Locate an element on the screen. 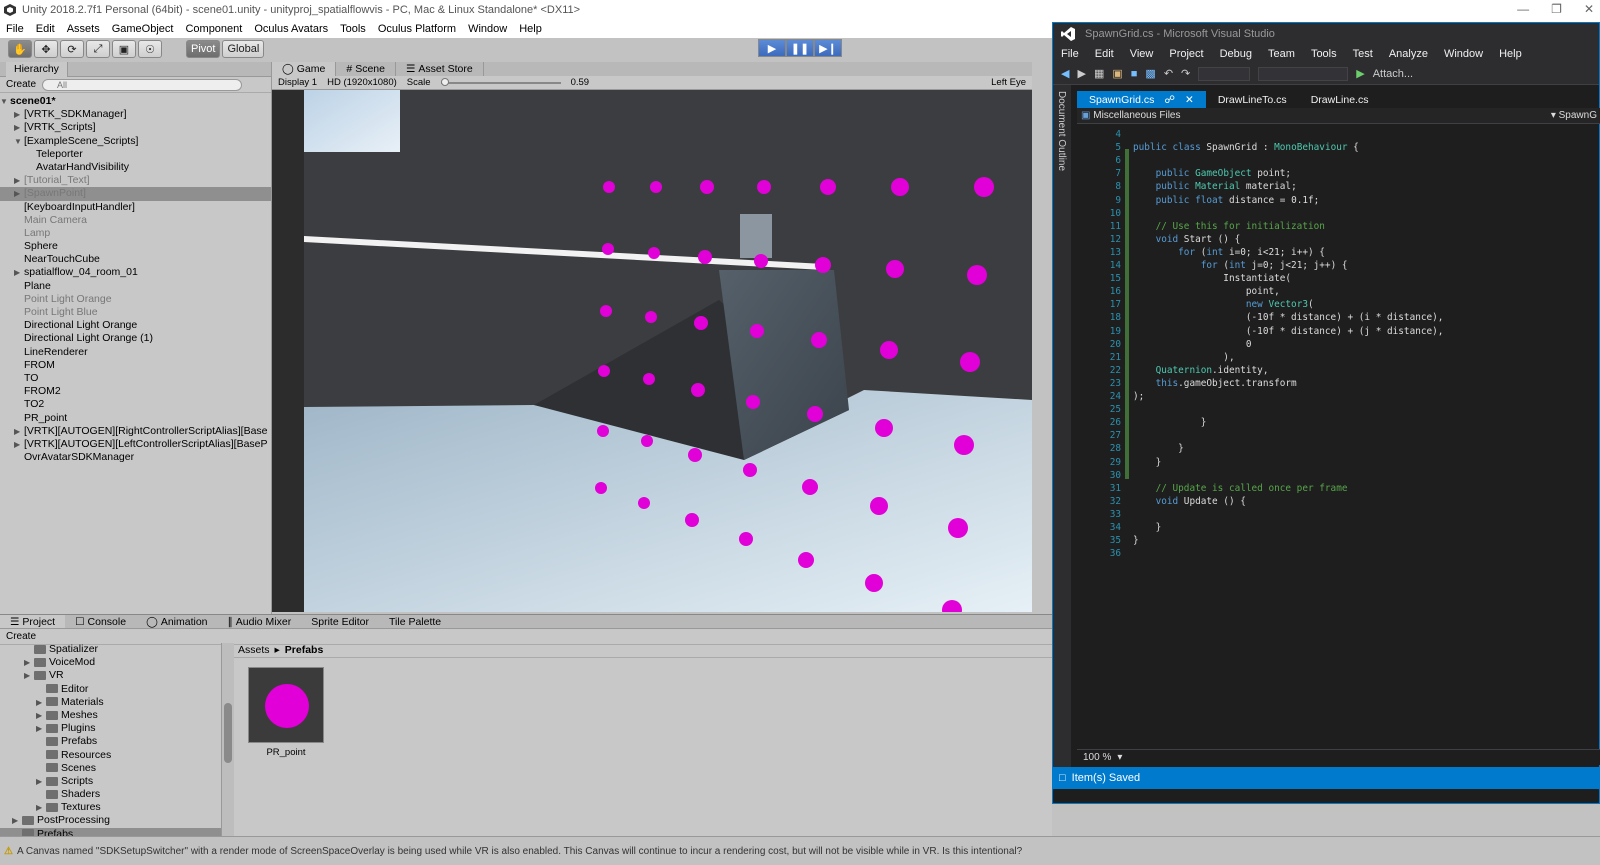 This screenshot has width=1600, height=865. vs-menu-window: Window is located at coordinates (1463, 54).